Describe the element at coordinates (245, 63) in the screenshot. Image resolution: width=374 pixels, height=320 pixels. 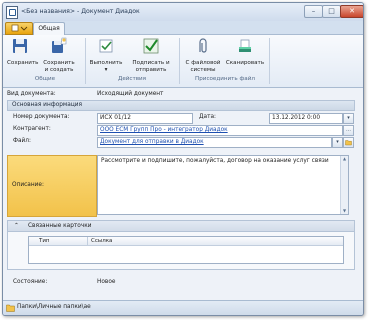
I see `scan-label: Сканировать` at that location.